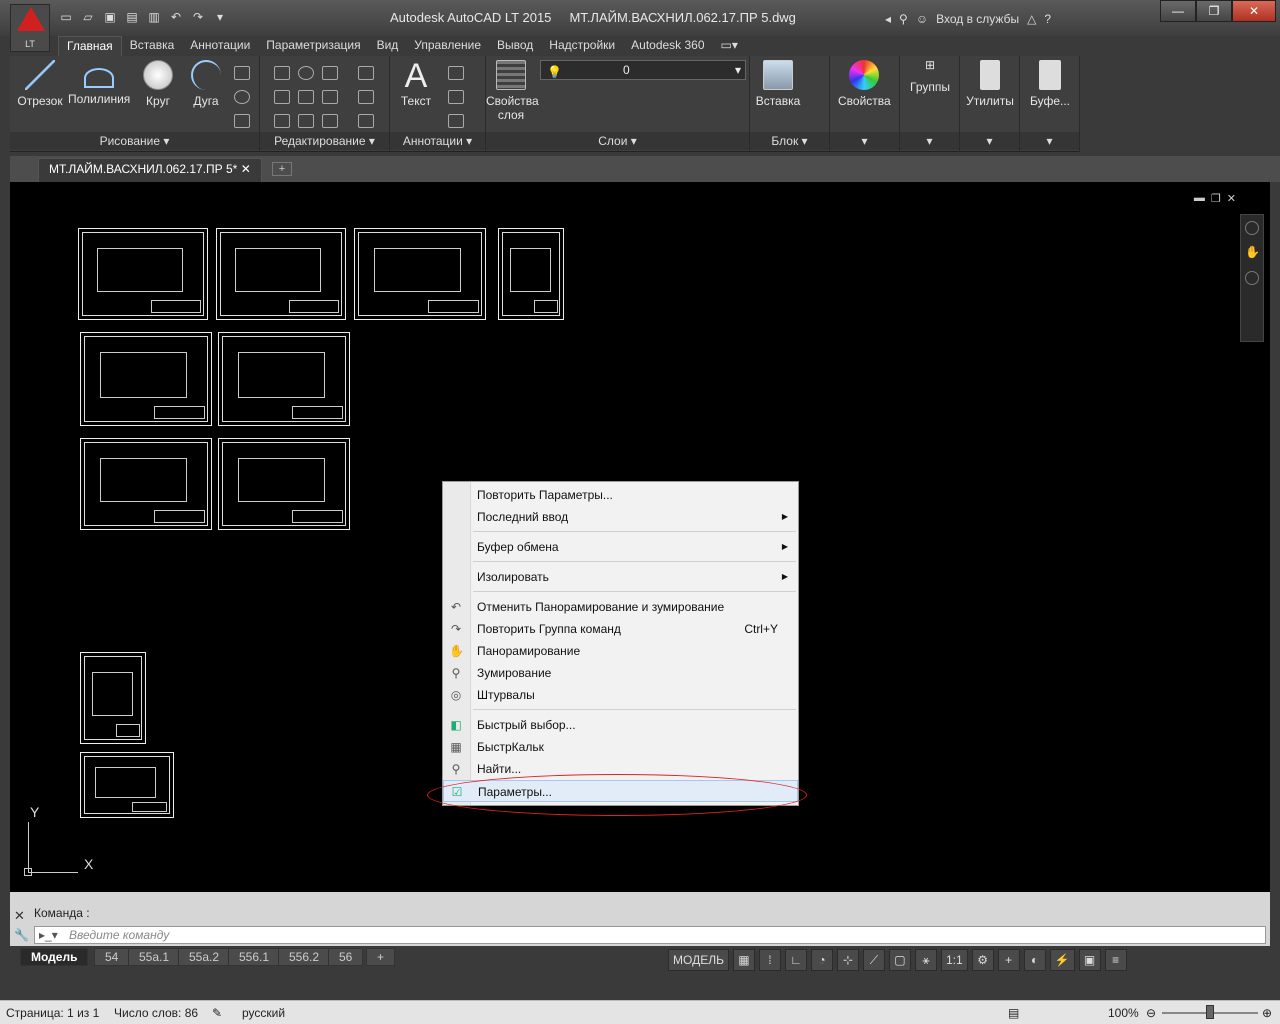  I want to click on open-icon: ▱, so click(88, 17).